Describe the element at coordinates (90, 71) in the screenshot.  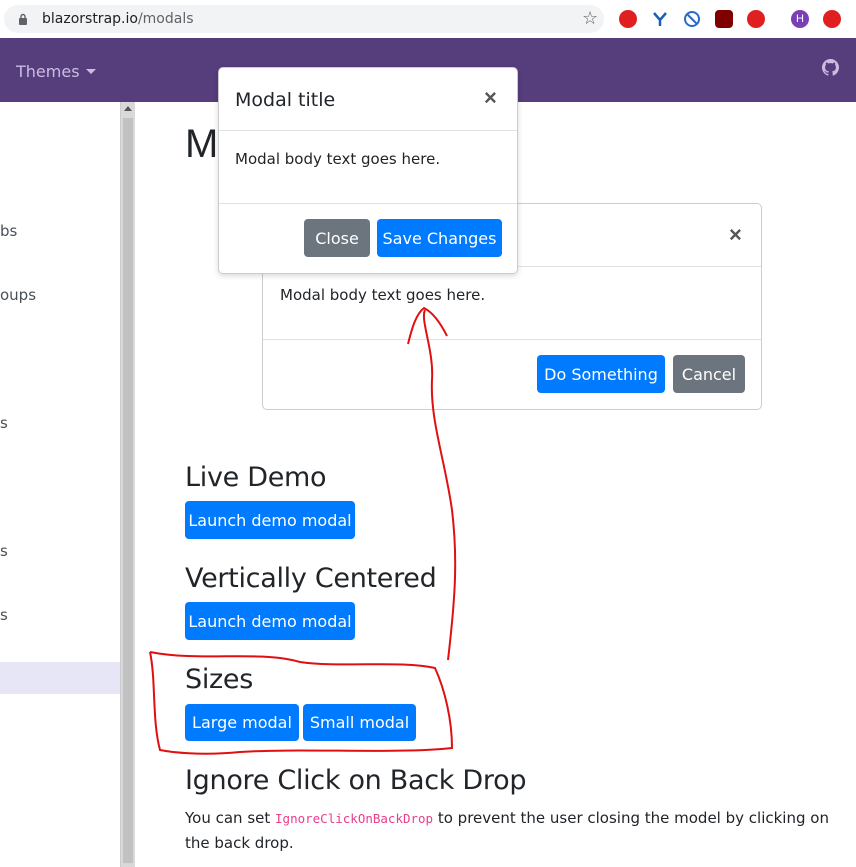
I see `caret-down-icon` at that location.